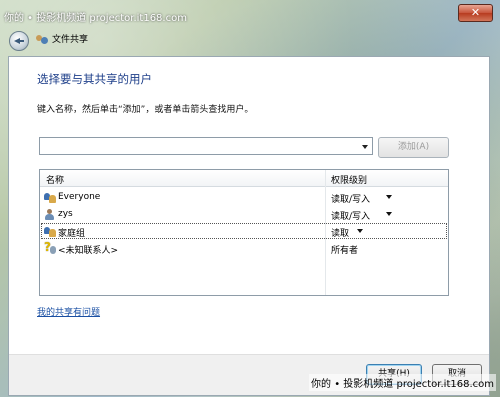 This screenshot has height=397, width=500. Describe the element at coordinates (244, 214) in the screenshot. I see `list-row-zys: zys 读取/写入` at that location.